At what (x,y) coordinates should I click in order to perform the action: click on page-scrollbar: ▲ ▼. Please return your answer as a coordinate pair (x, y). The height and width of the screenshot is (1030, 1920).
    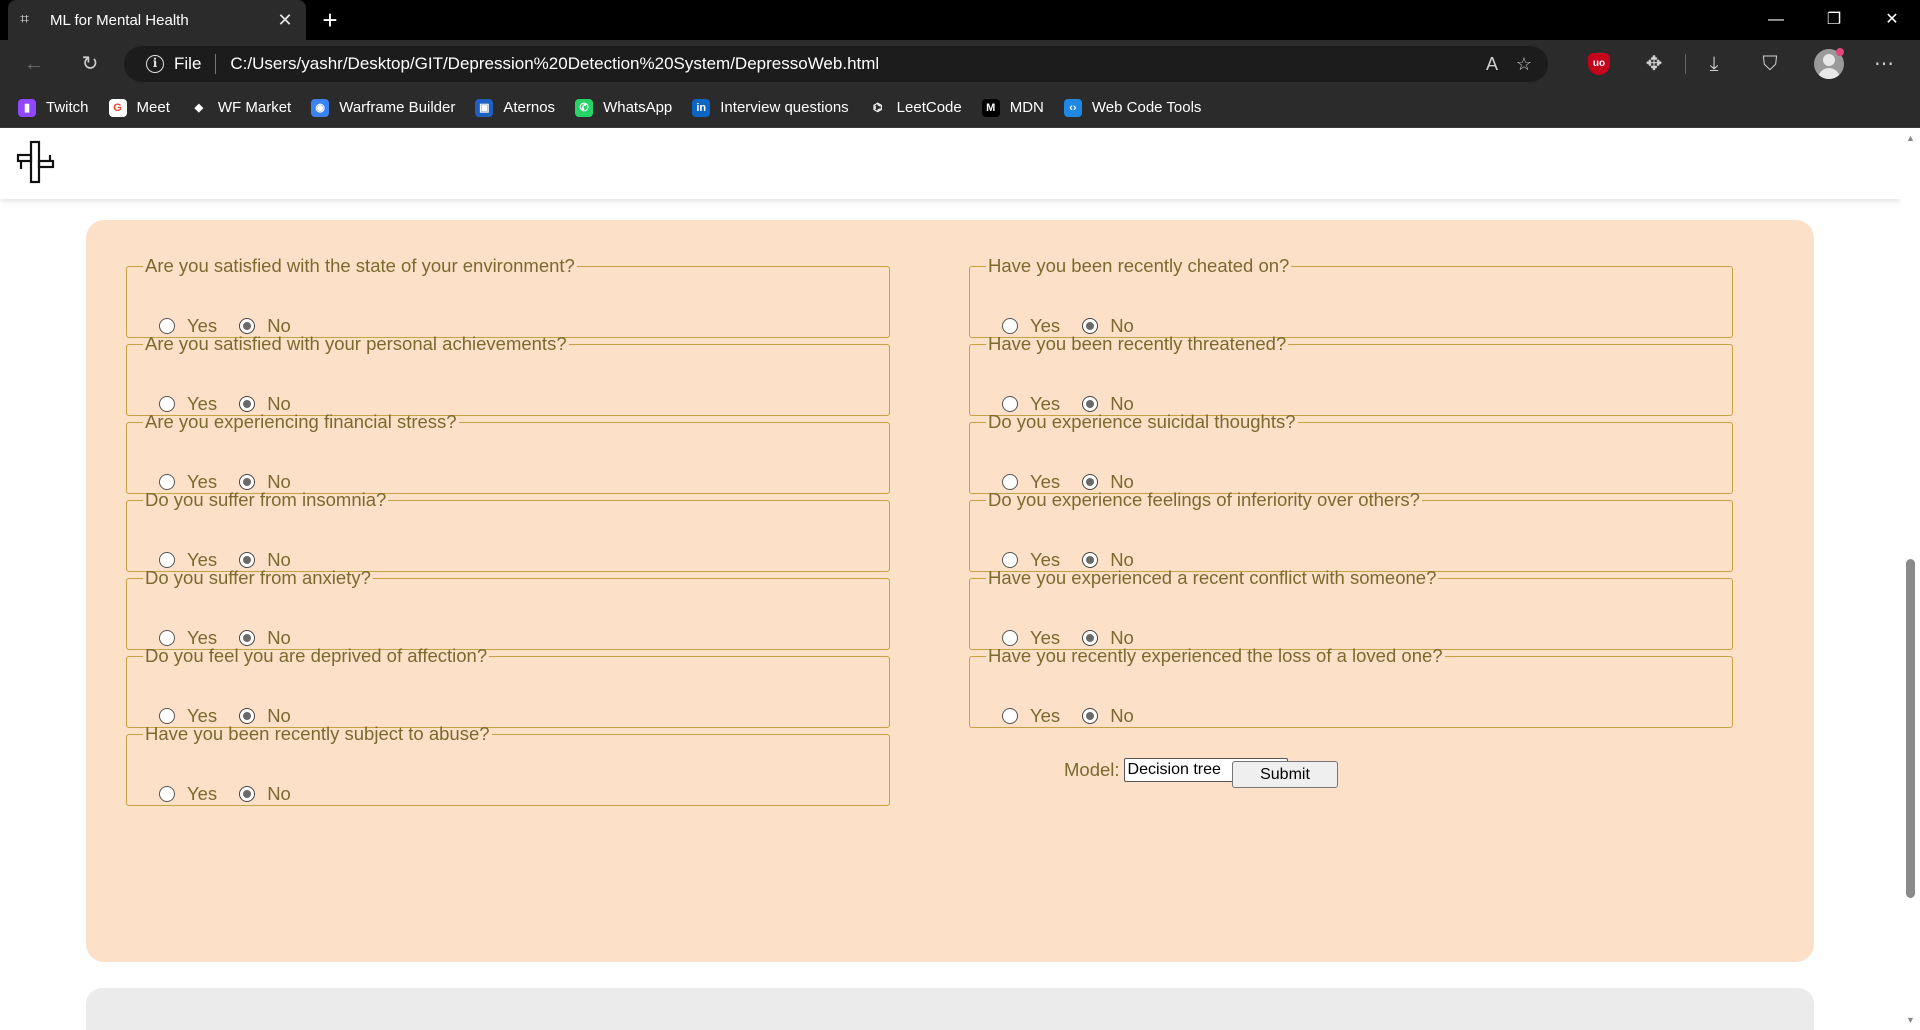
    Looking at the image, I should click on (1910, 579).